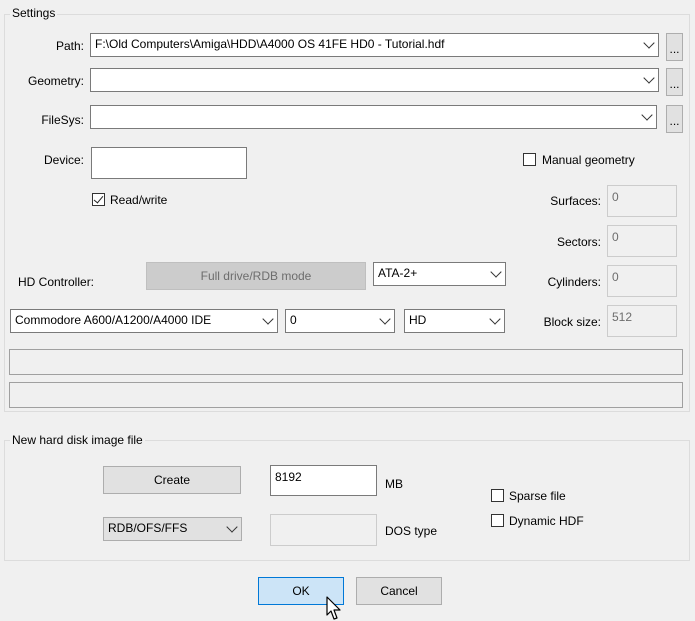 This screenshot has width=695, height=621. Describe the element at coordinates (546, 521) in the screenshot. I see `dynamic-hdf-label: Dynamic HDF` at that location.